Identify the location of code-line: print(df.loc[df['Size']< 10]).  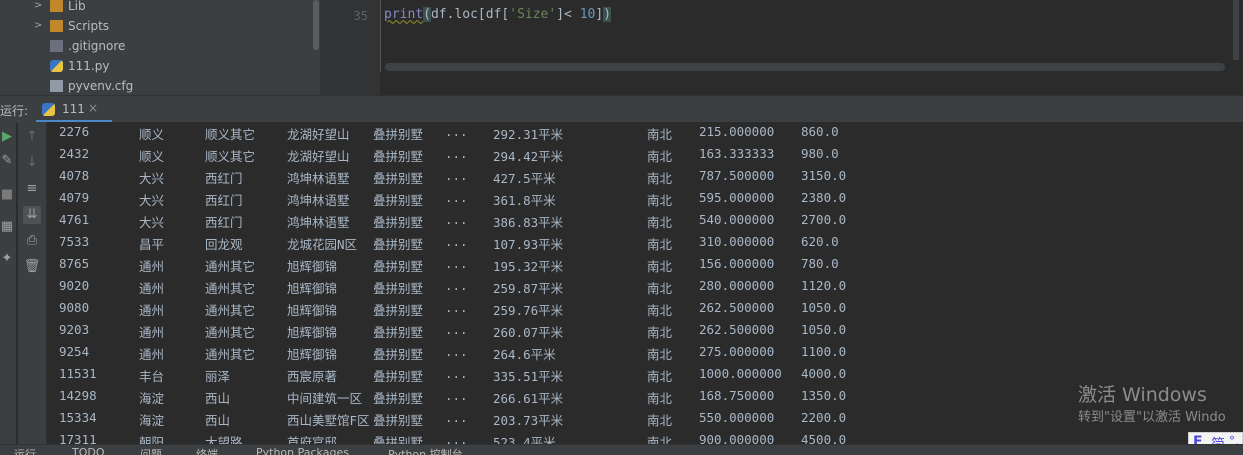
(498, 14).